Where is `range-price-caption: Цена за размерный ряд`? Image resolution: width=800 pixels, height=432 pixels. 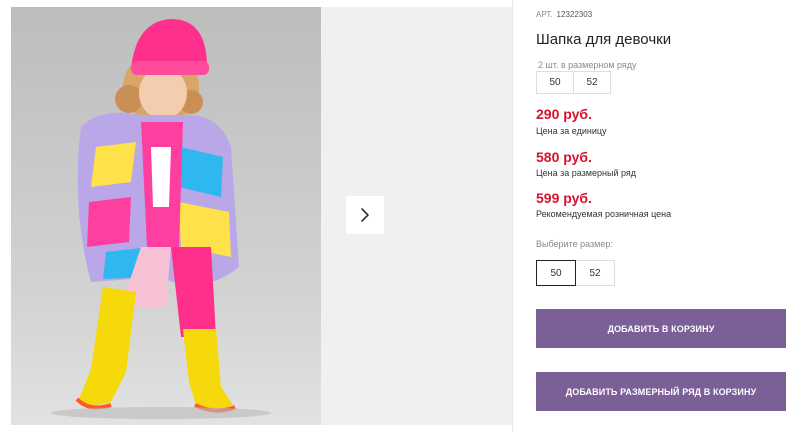 range-price-caption: Цена за размерный ряд is located at coordinates (586, 173).